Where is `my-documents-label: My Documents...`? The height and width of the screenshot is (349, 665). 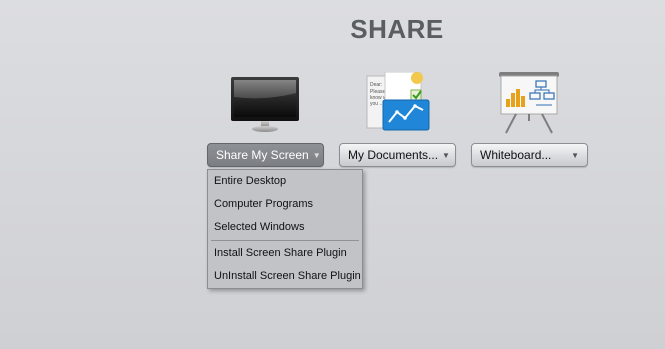 my-documents-label: My Documents... is located at coordinates (393, 155).